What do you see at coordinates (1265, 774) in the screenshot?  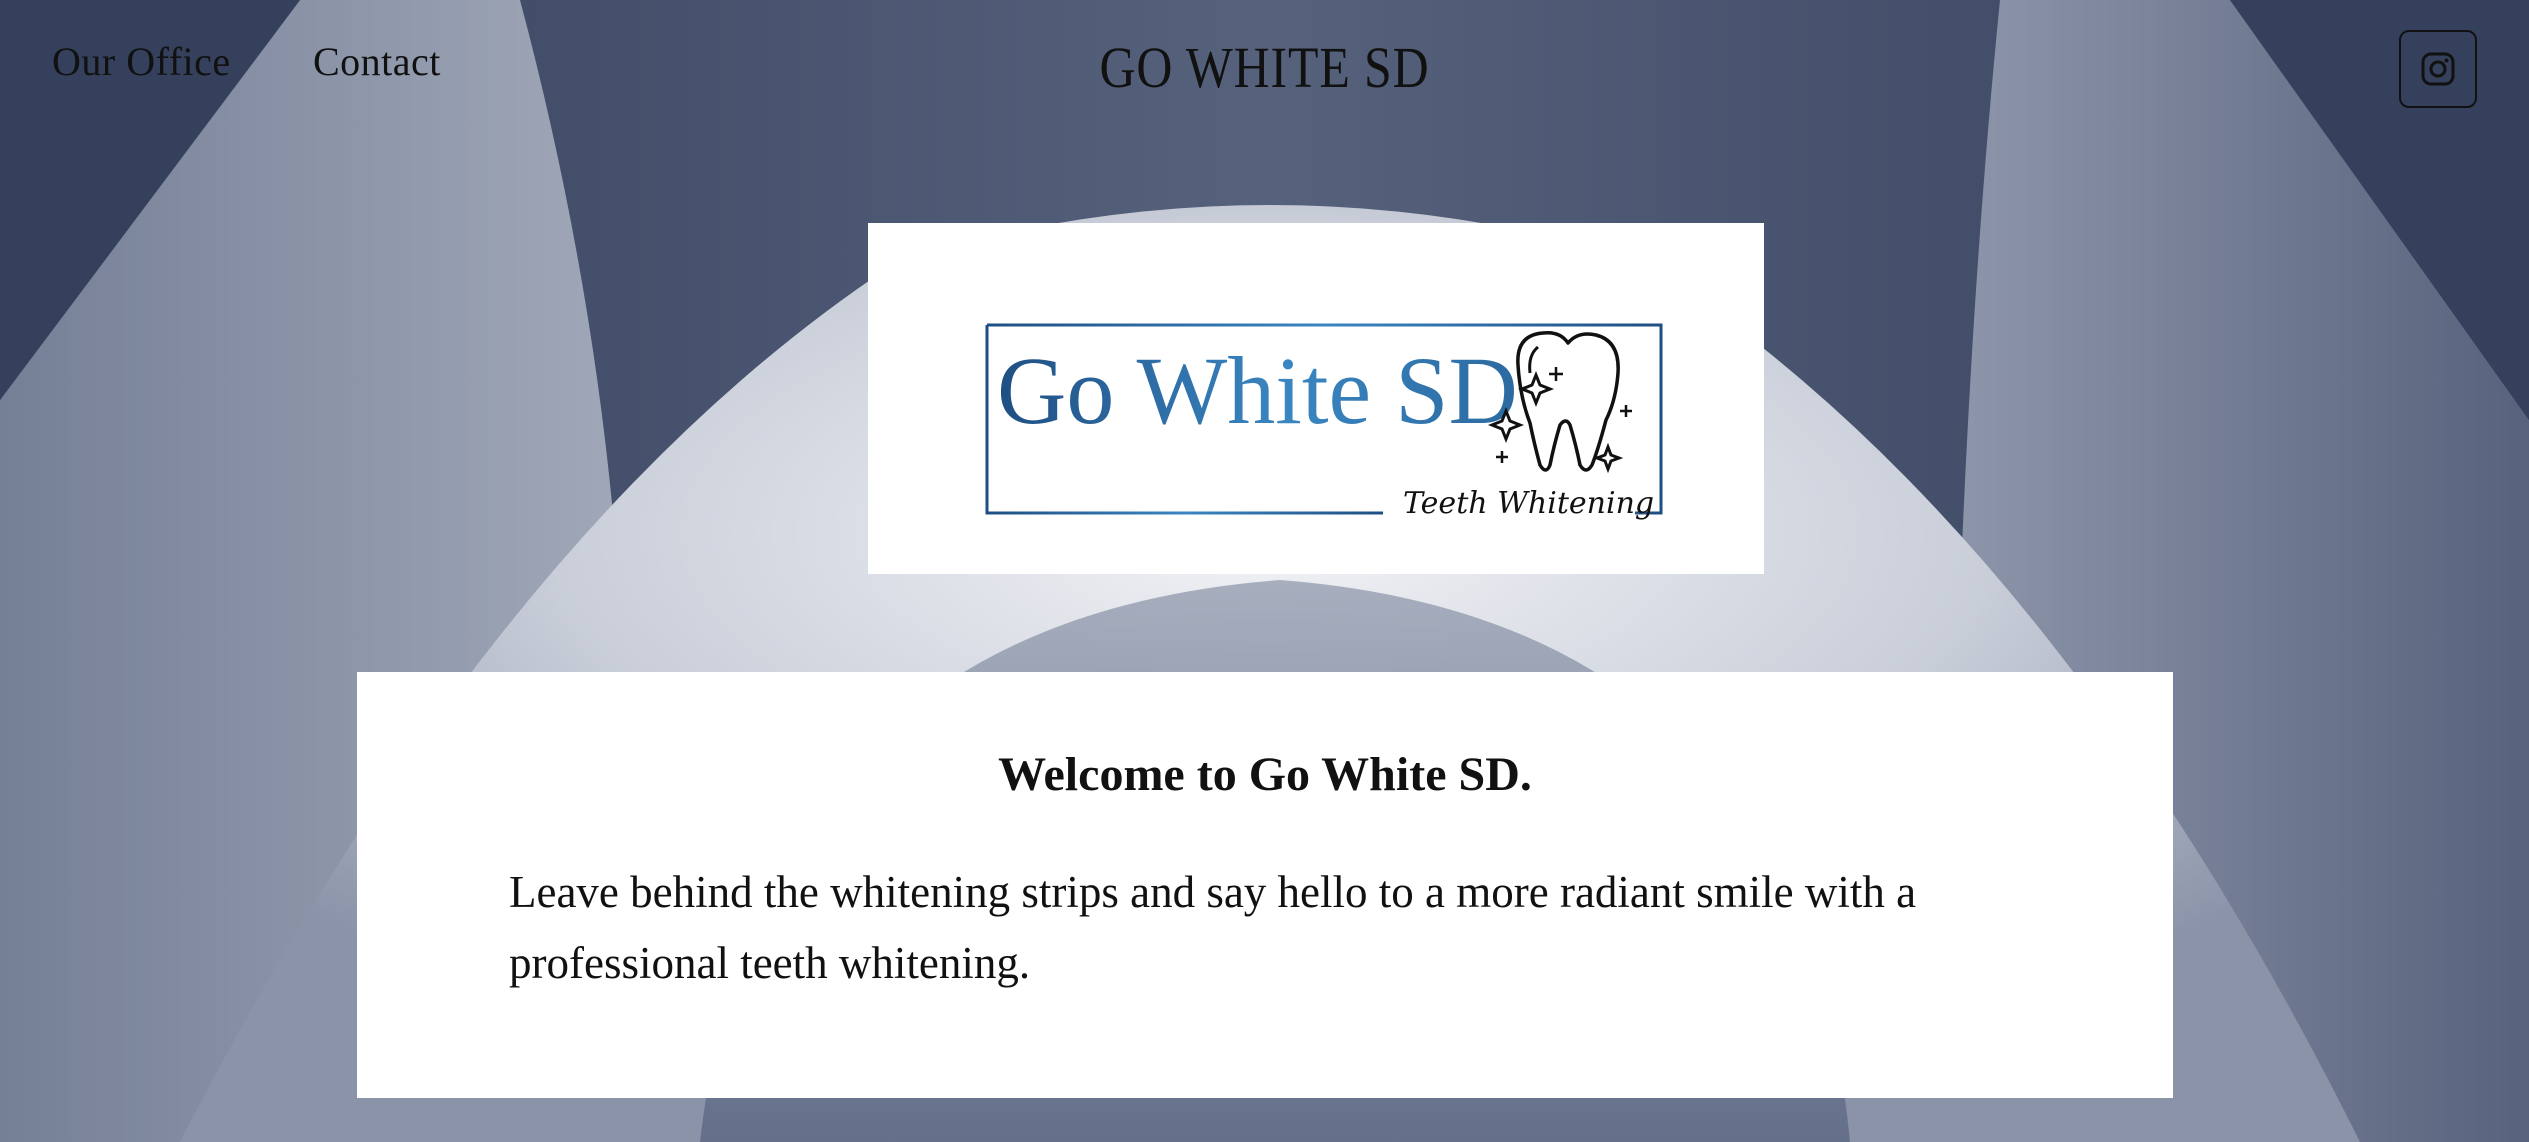 I see `welcome-heading: Welcome to Go White SD.` at bounding box center [1265, 774].